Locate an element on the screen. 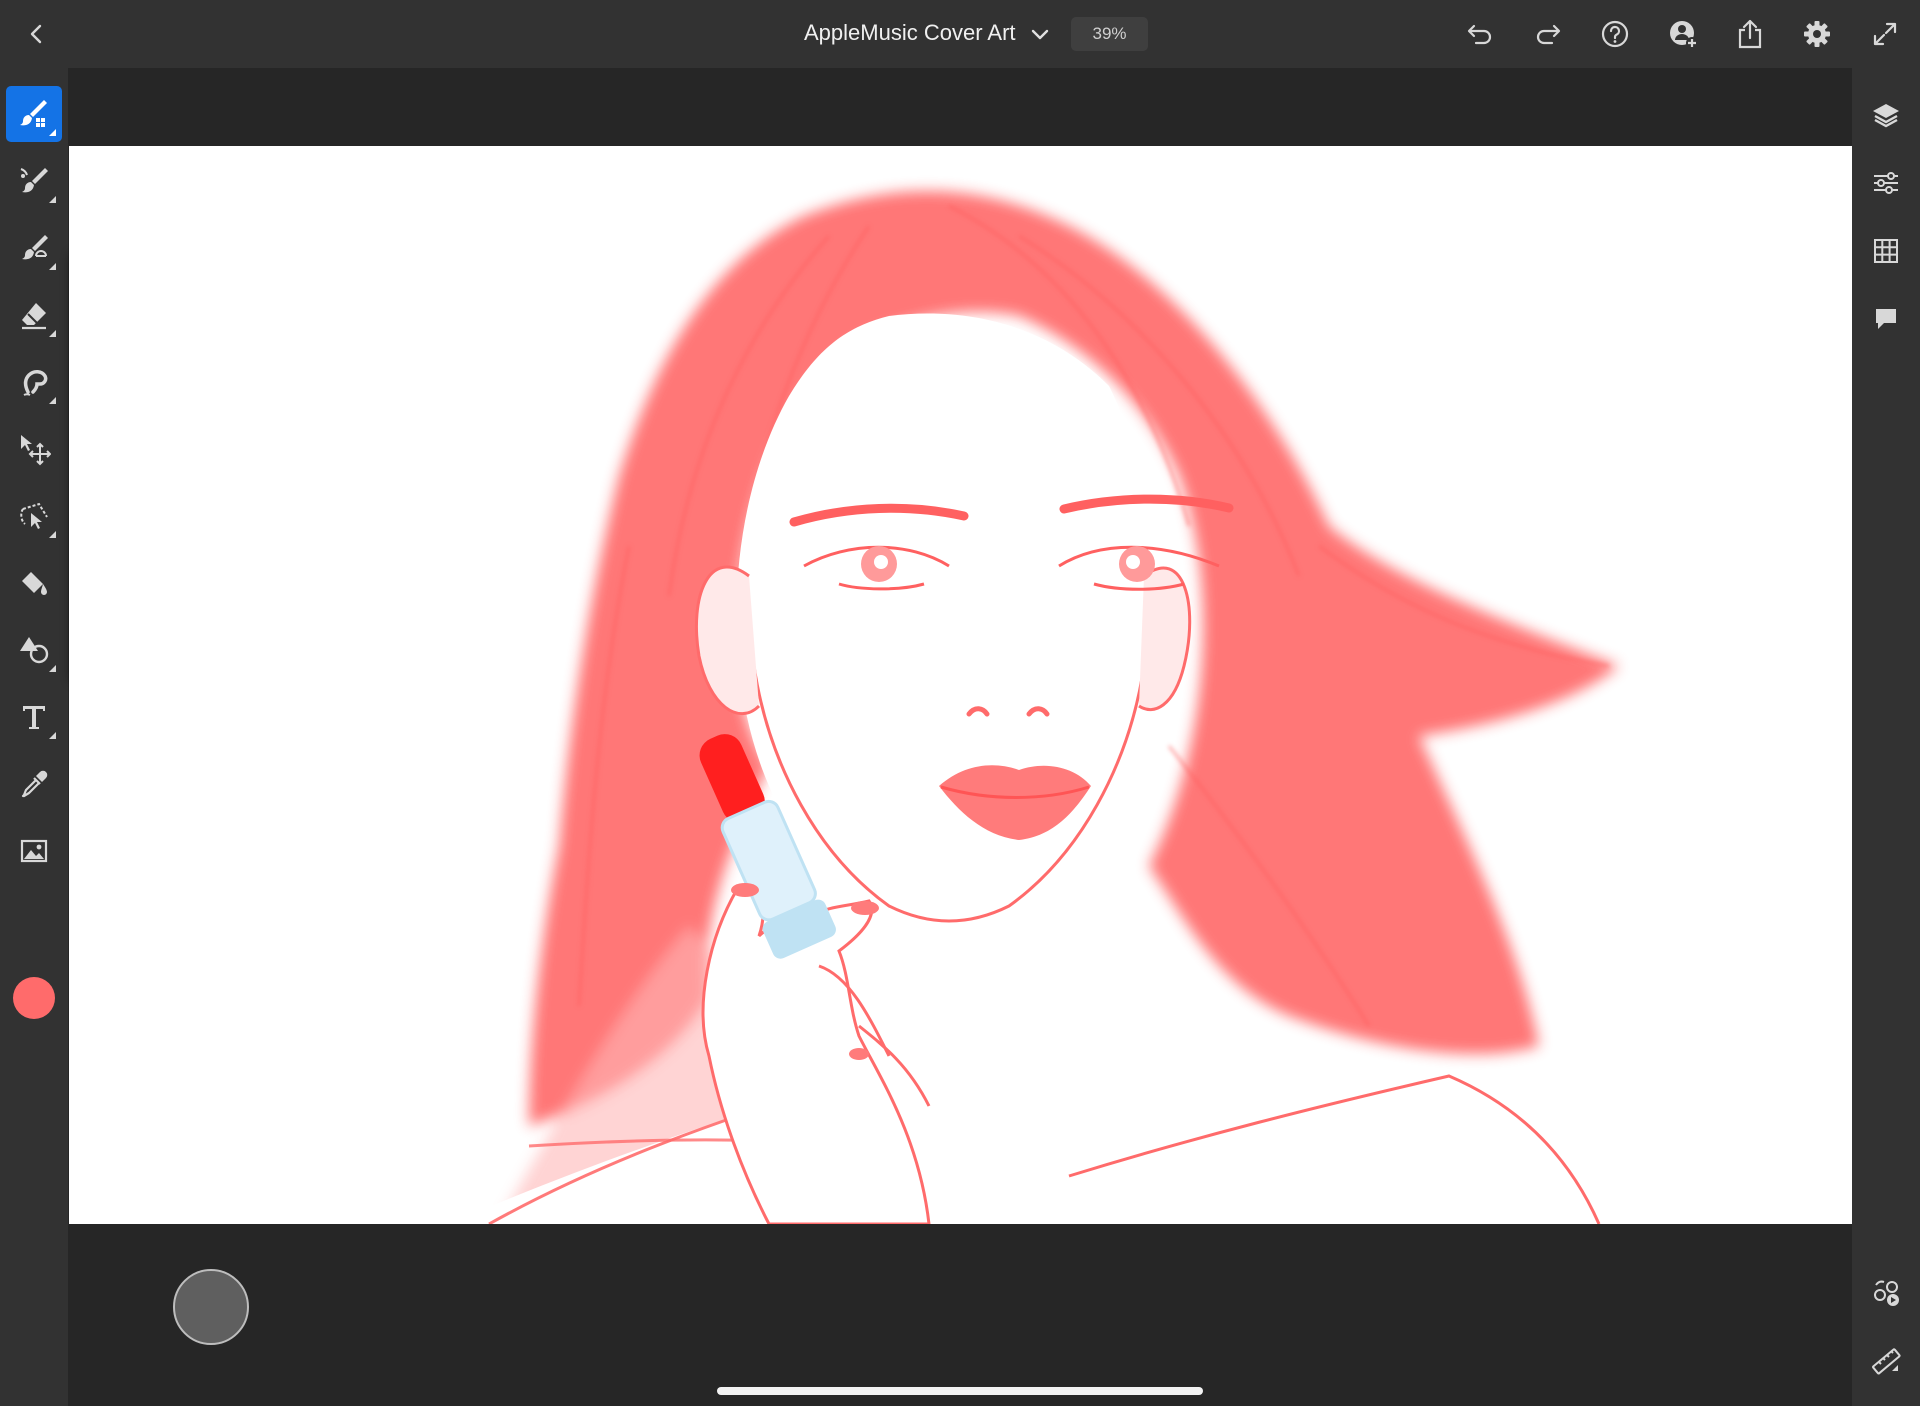 The width and height of the screenshot is (1920, 1406). grid-icon is located at coordinates (1886, 251).